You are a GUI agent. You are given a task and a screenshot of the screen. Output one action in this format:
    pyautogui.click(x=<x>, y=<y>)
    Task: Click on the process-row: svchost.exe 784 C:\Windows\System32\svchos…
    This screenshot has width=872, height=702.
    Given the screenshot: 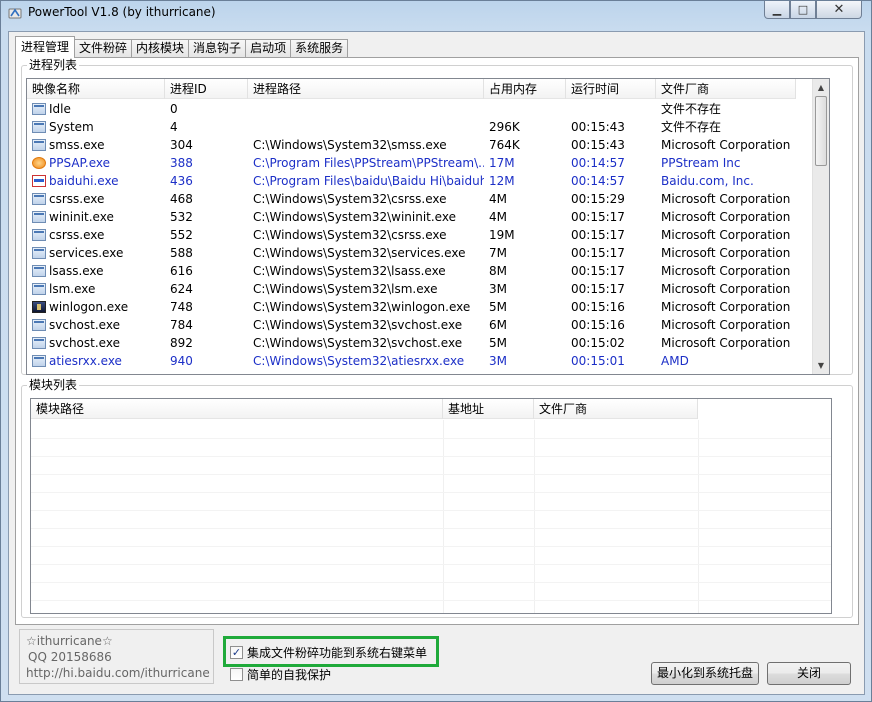 What is the action you would take?
    pyautogui.click(x=411, y=325)
    